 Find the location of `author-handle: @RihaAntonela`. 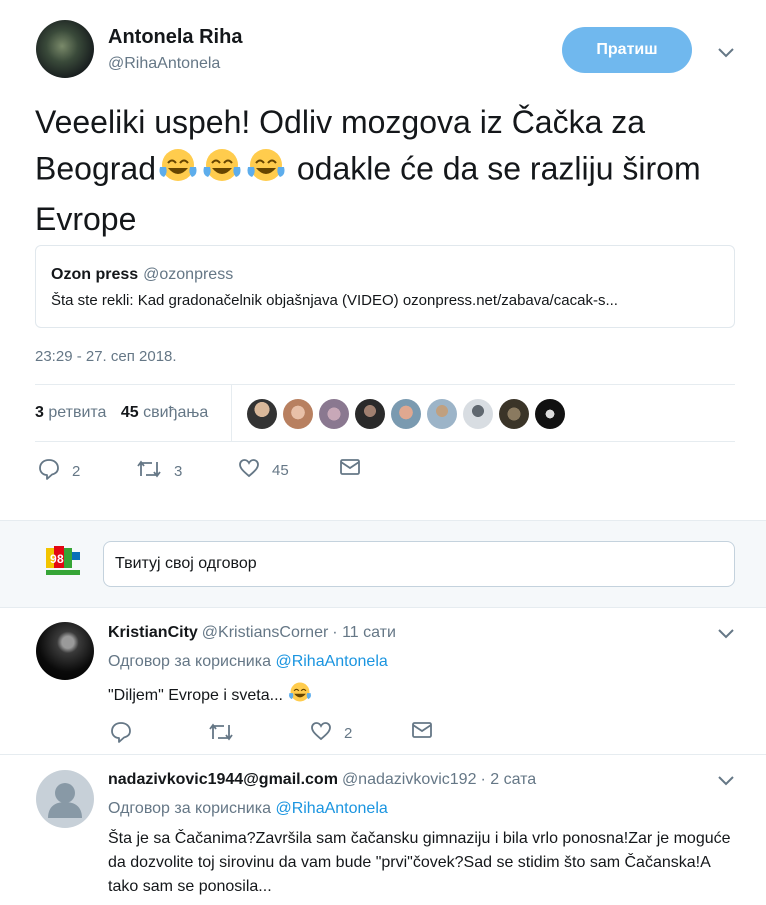

author-handle: @RihaAntonela is located at coordinates (164, 64).